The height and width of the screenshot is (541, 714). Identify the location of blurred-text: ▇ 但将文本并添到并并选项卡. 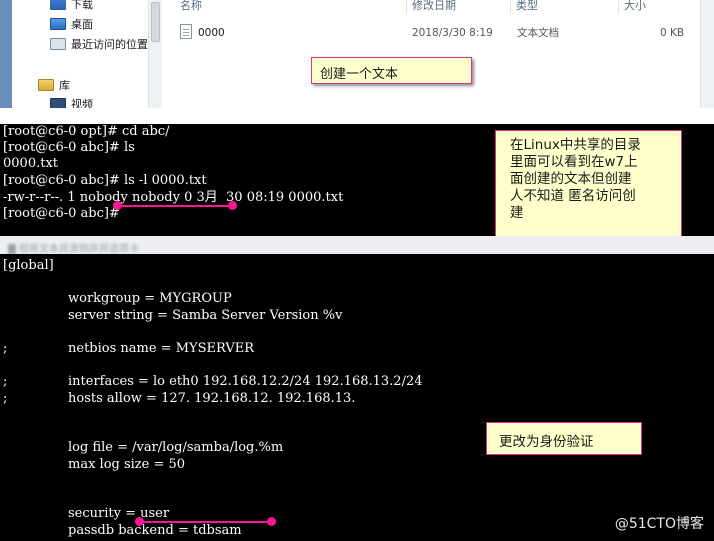
(73, 249).